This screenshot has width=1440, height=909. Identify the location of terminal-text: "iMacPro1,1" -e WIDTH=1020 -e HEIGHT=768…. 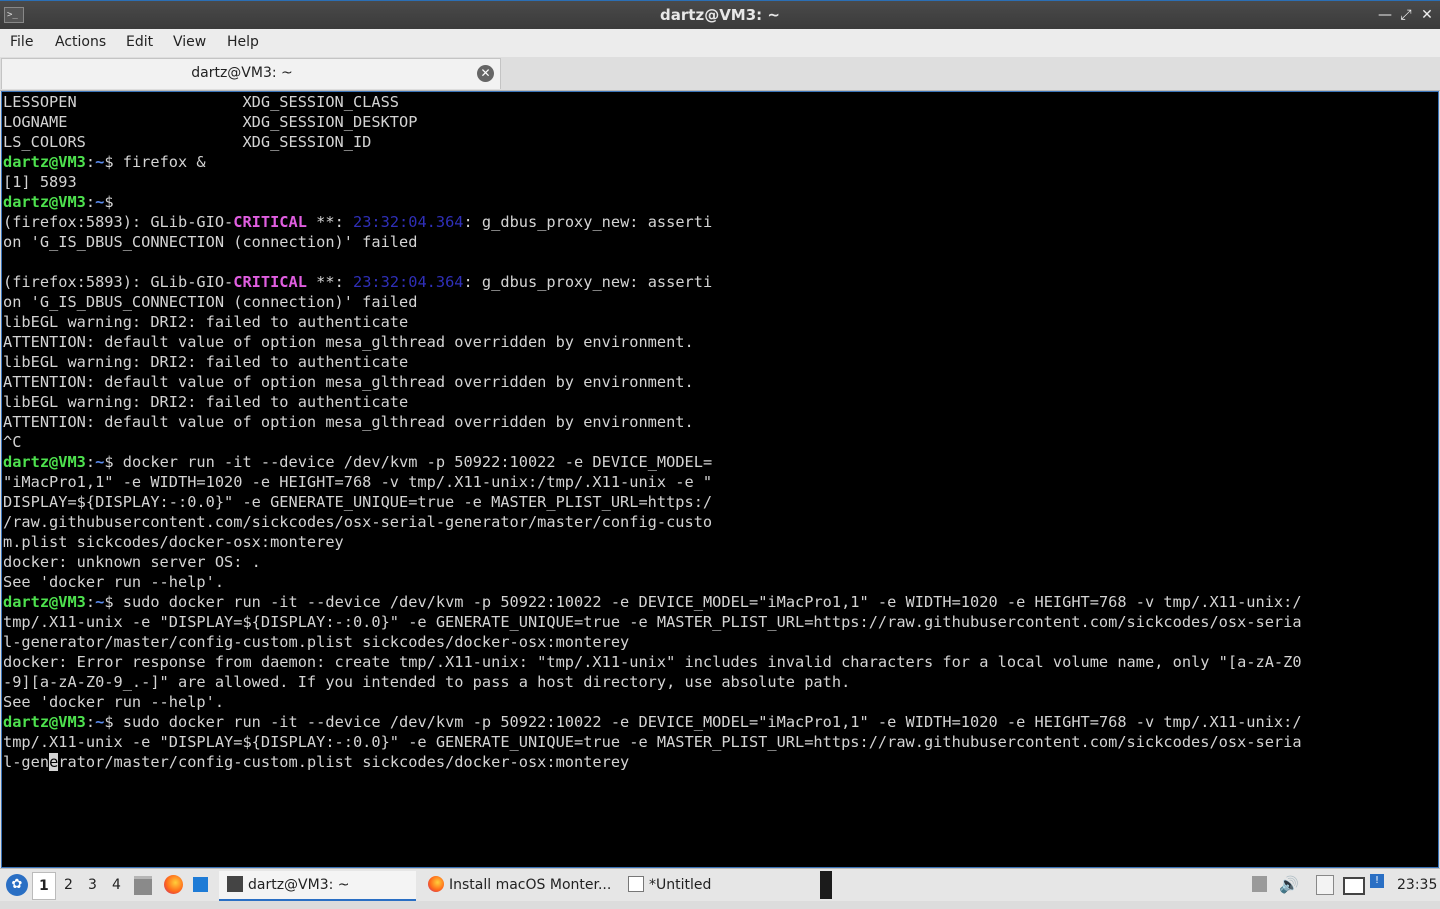
(358, 482).